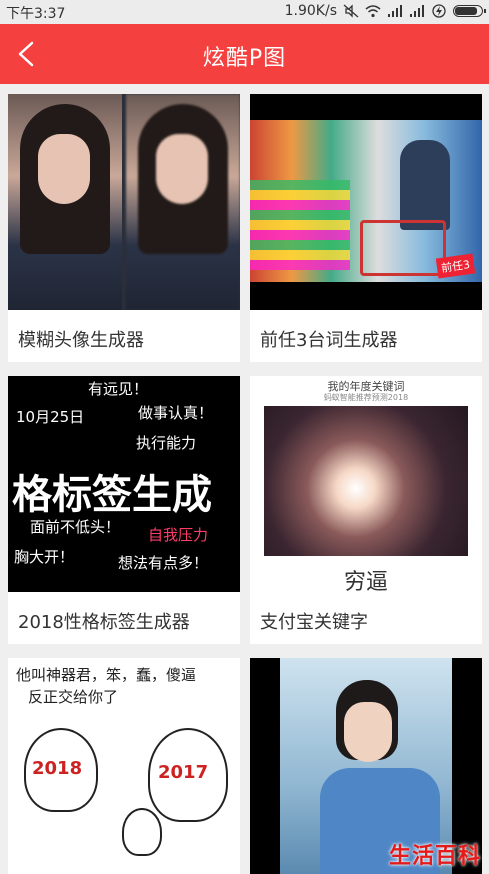 This screenshot has height=874, width=489. I want to click on card-alipay-keyword: 我的年度关键词 蚂蚁智能推荐预测2018 穷逼 支付宝关键字, so click(366, 510).